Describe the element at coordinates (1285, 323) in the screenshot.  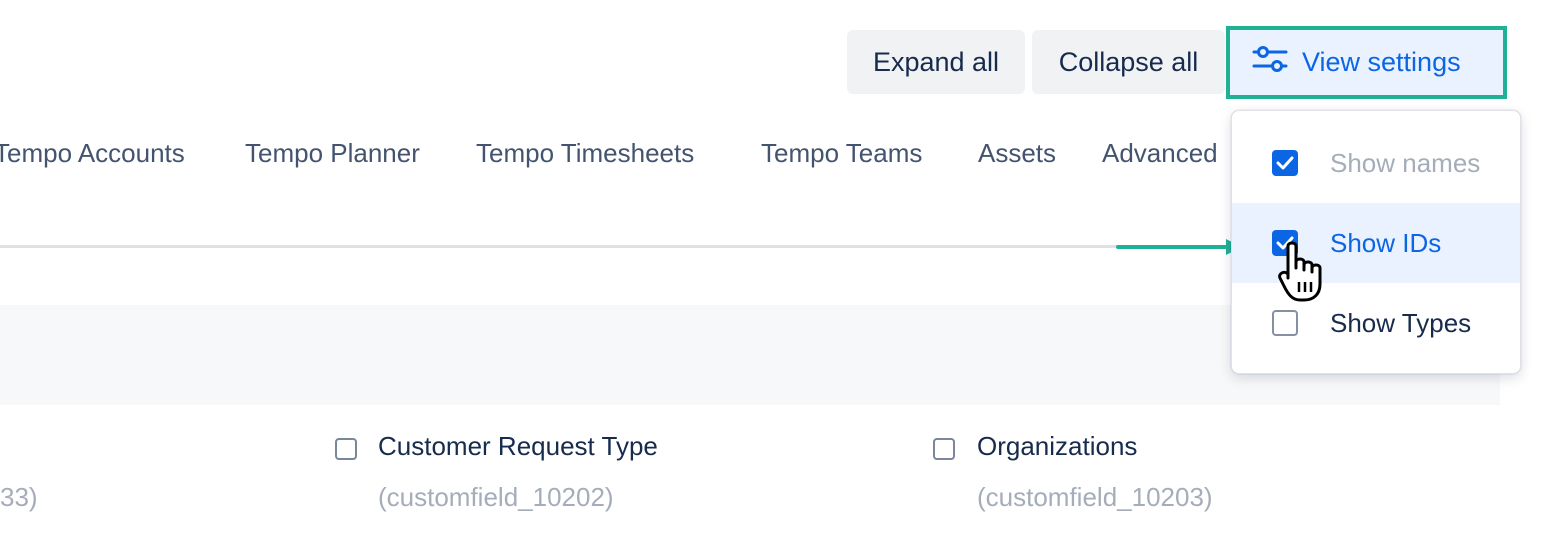
I see `show-types-checkbox` at that location.